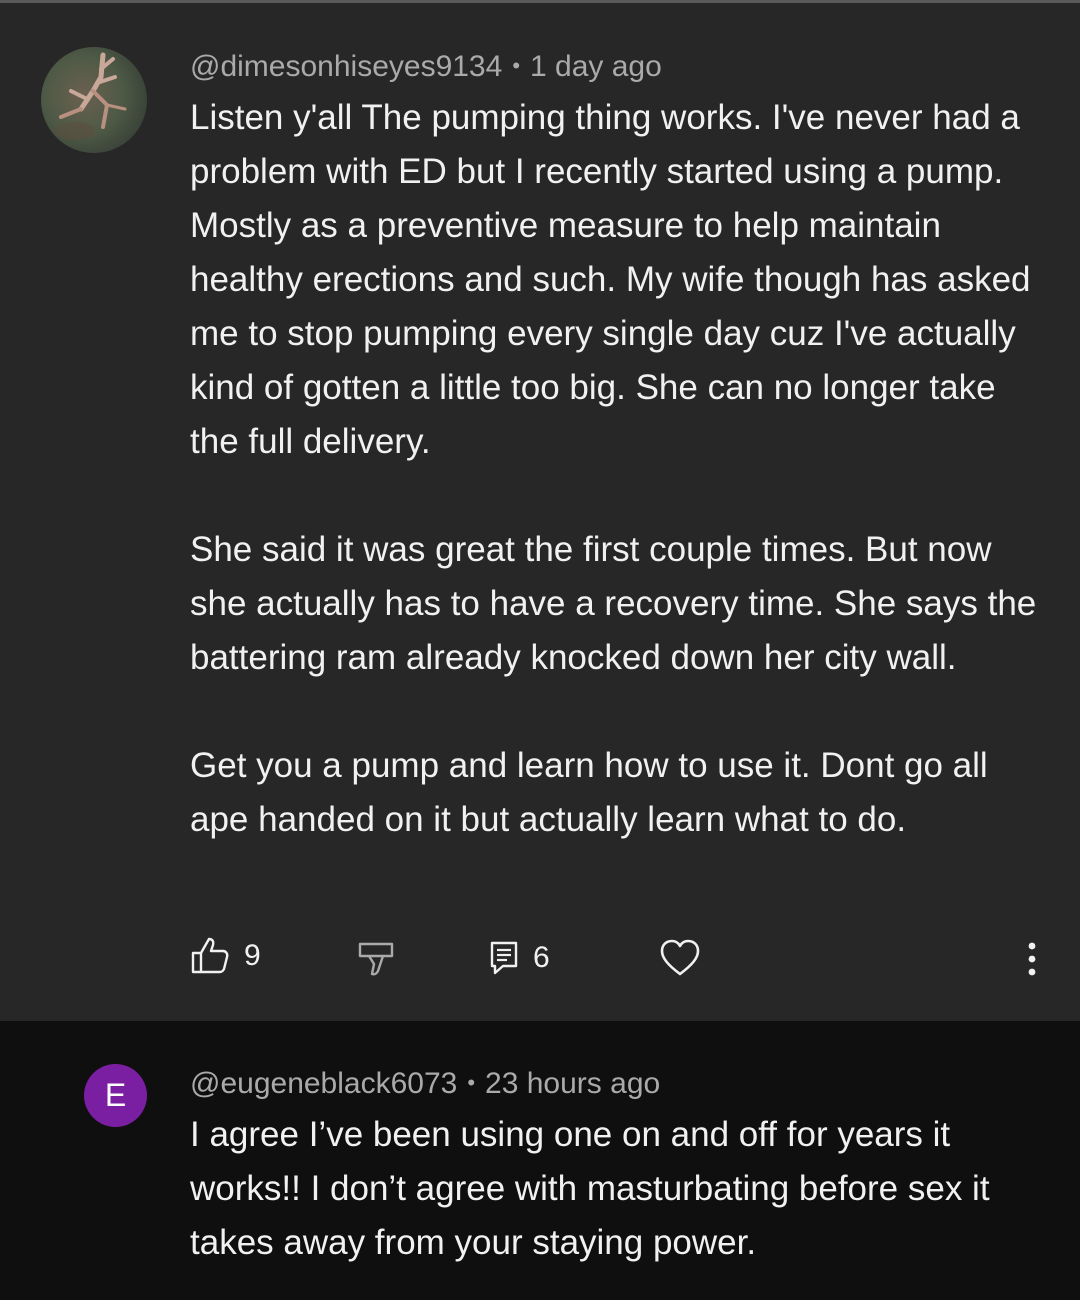 Image resolution: width=1080 pixels, height=1300 pixels. I want to click on user-avatar: E, so click(115, 1095).